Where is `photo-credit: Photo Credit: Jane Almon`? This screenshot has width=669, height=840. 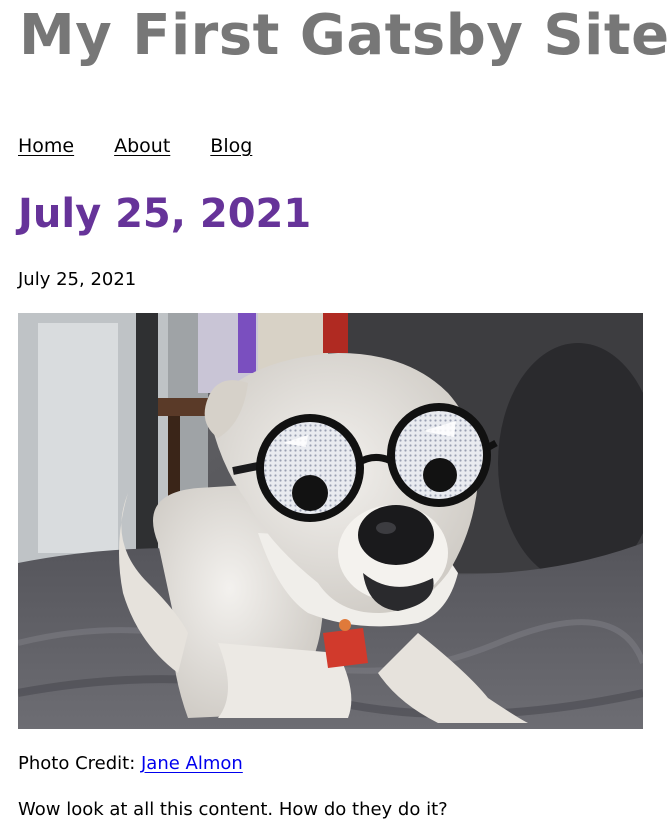
photo-credit: Photo Credit: Jane Almon is located at coordinates (130, 764).